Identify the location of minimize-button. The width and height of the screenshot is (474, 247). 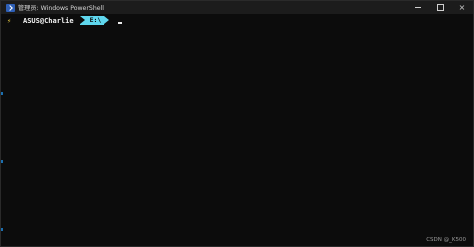
(418, 7).